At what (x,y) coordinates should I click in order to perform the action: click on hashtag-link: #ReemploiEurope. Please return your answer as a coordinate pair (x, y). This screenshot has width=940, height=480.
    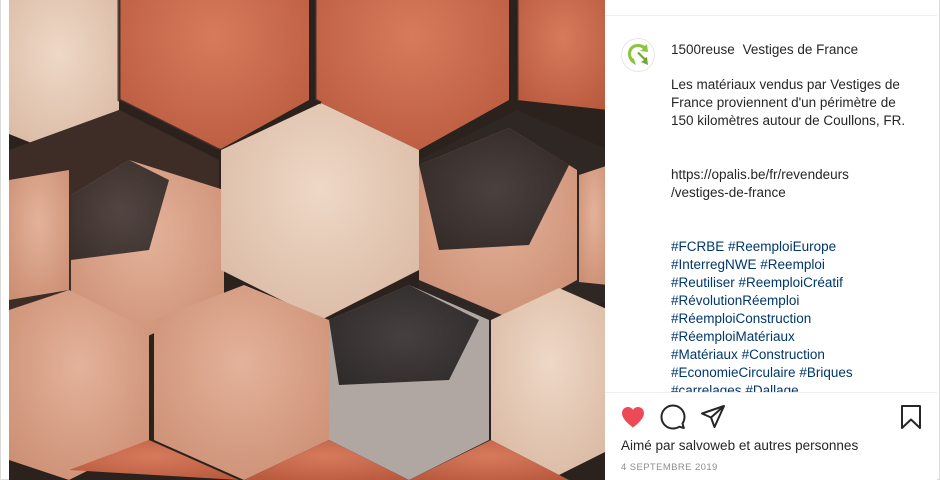
    Looking at the image, I should click on (782, 246).